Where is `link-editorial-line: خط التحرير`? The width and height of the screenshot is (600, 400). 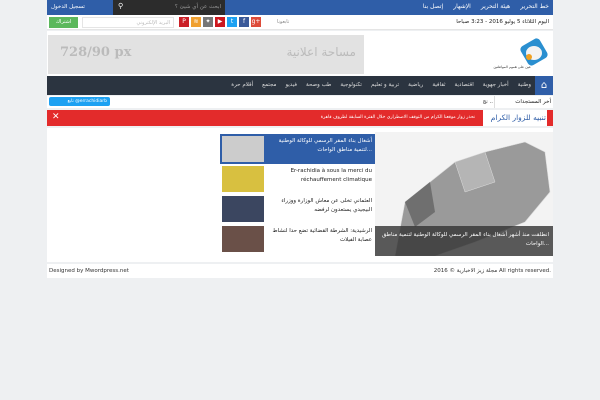 link-editorial-line: خط التحرير is located at coordinates (534, 6).